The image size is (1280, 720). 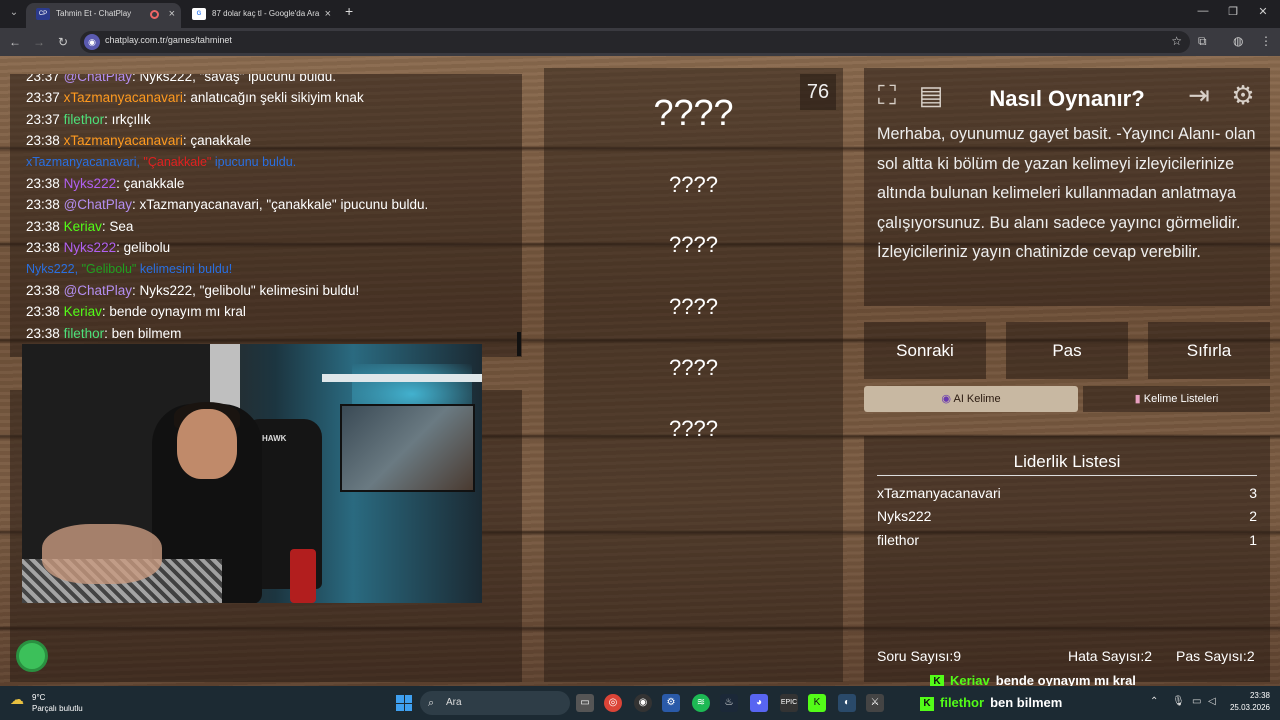 What do you see at coordinates (847, 703) in the screenshot?
I see `app2-icon: ◐` at bounding box center [847, 703].